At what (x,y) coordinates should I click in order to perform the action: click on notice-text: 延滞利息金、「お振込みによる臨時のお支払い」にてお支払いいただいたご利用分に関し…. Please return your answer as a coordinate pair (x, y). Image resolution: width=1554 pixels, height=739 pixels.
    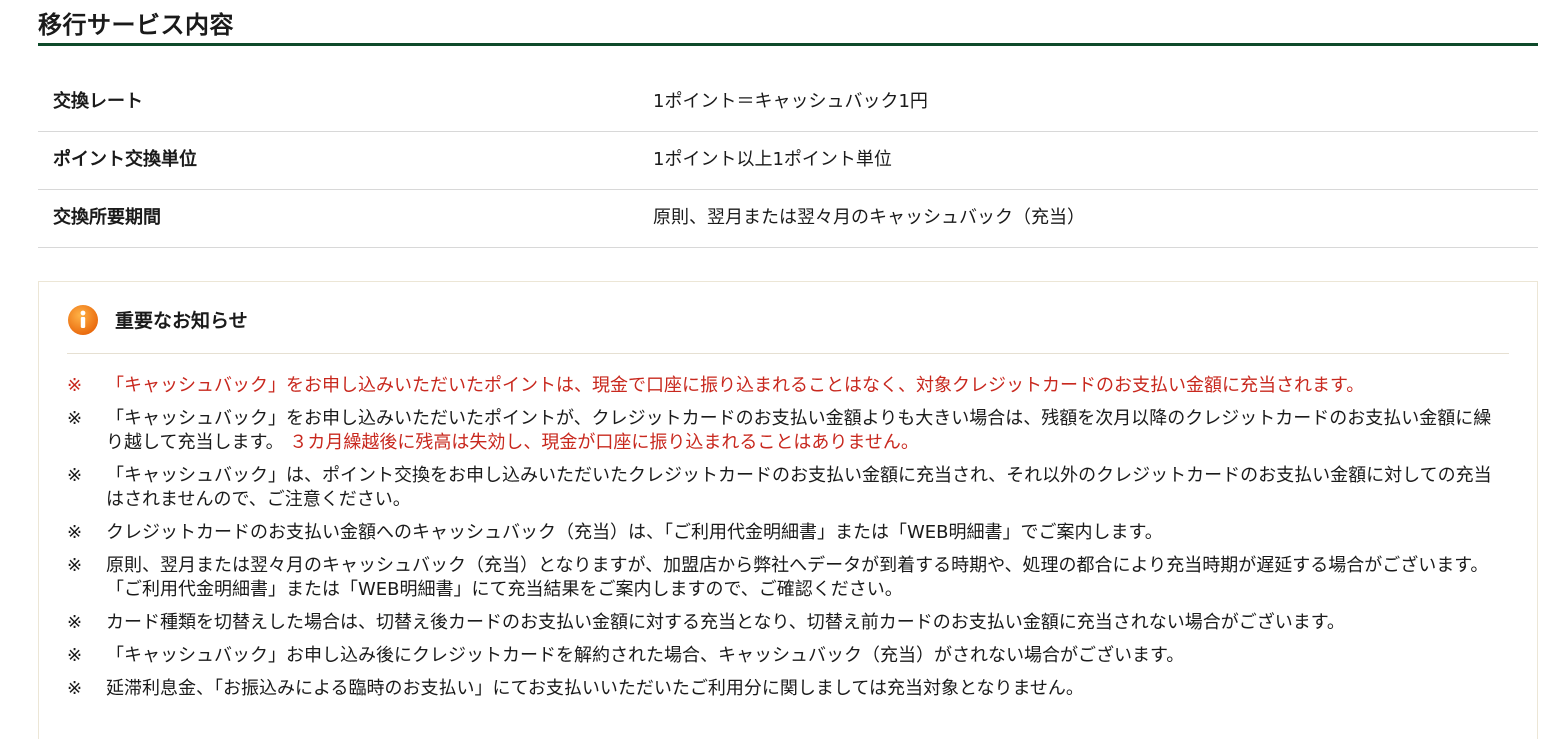
    Looking at the image, I should click on (595, 688).